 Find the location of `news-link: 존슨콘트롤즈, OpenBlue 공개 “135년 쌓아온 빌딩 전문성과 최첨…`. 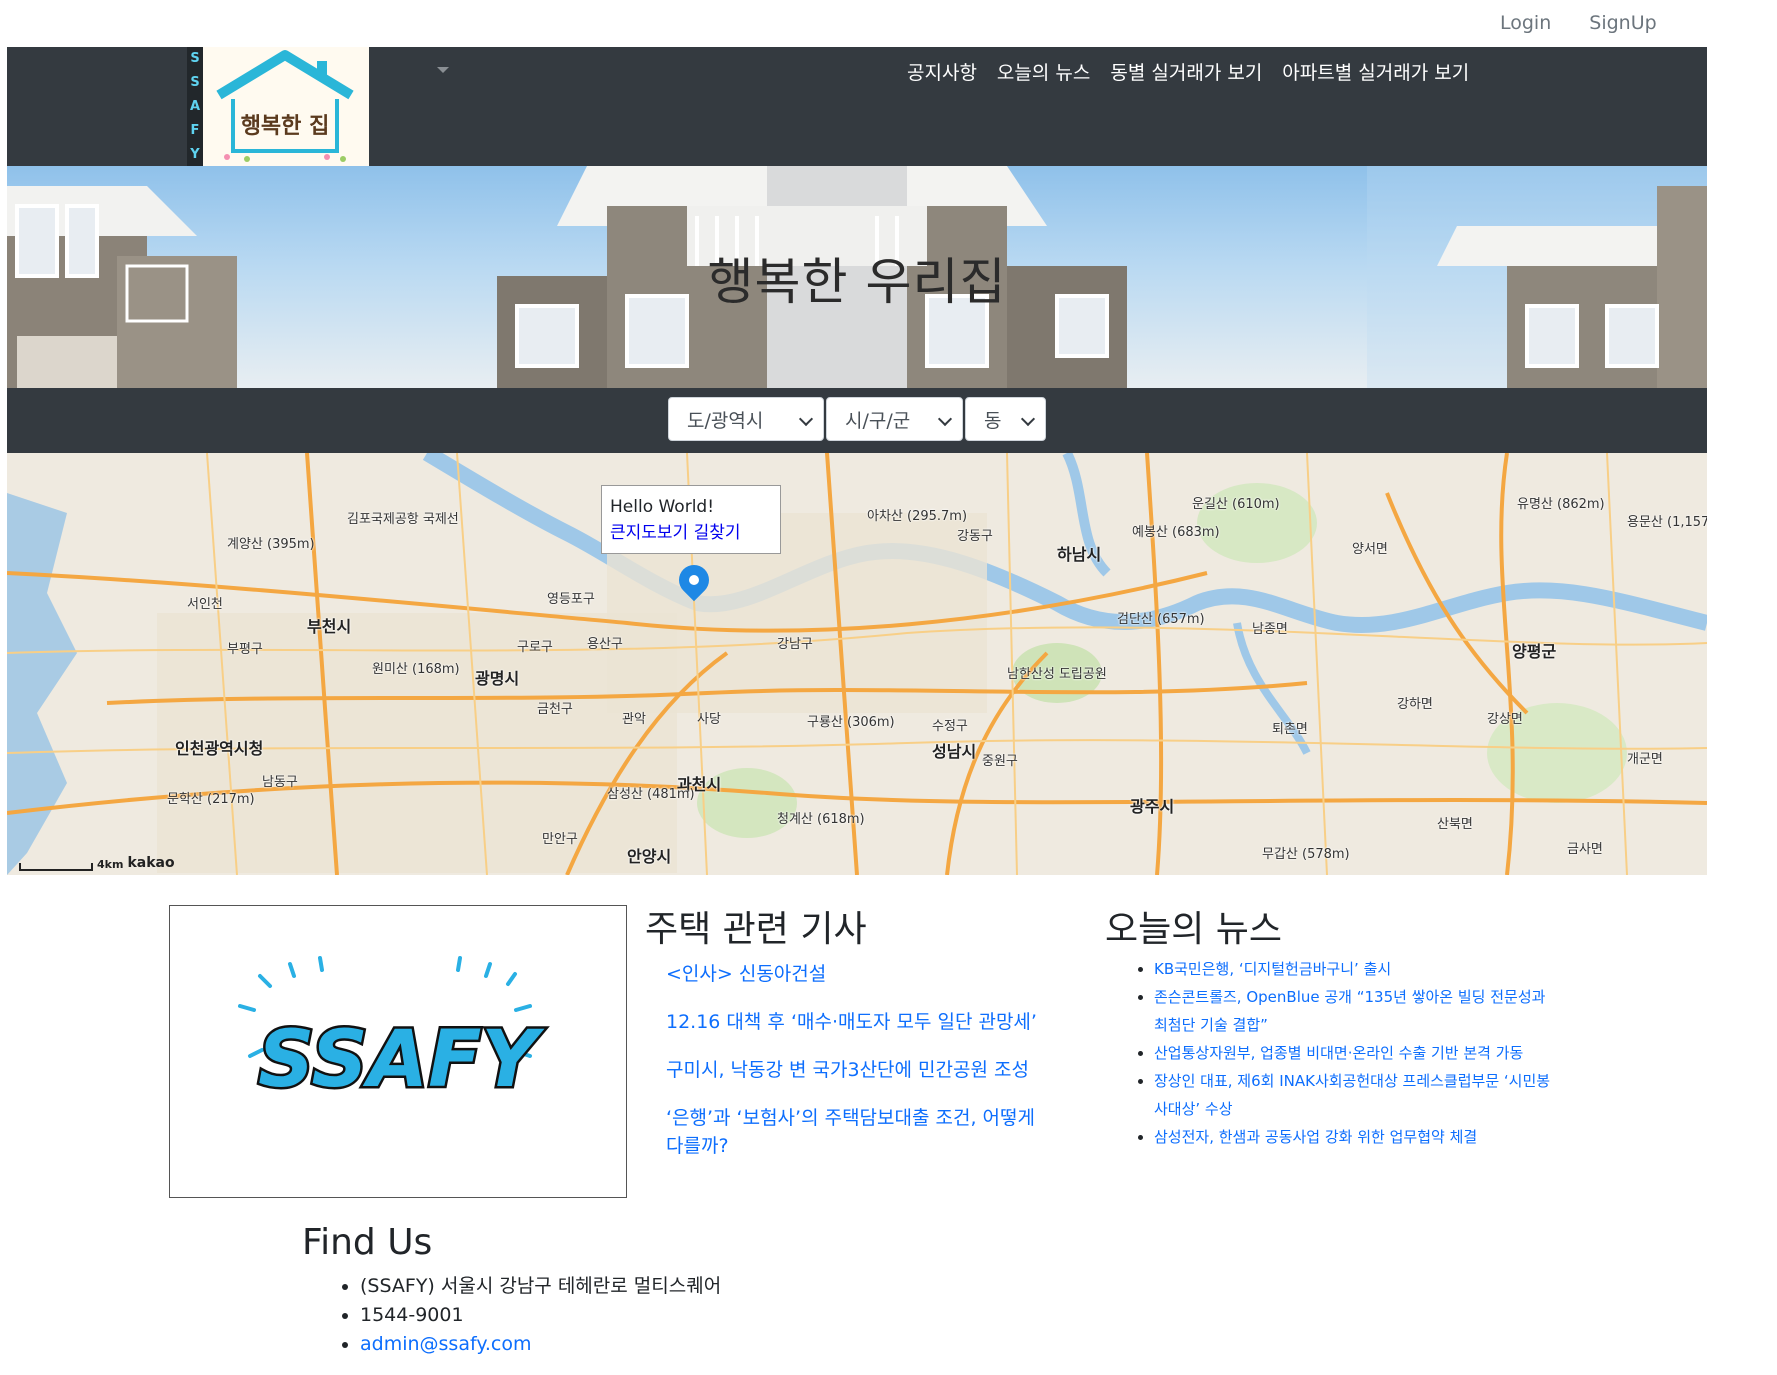

news-link: 존슨콘트롤즈, OpenBlue 공개 “135년 쌓아온 빌딩 전문성과 최첨… is located at coordinates (1349, 1011).